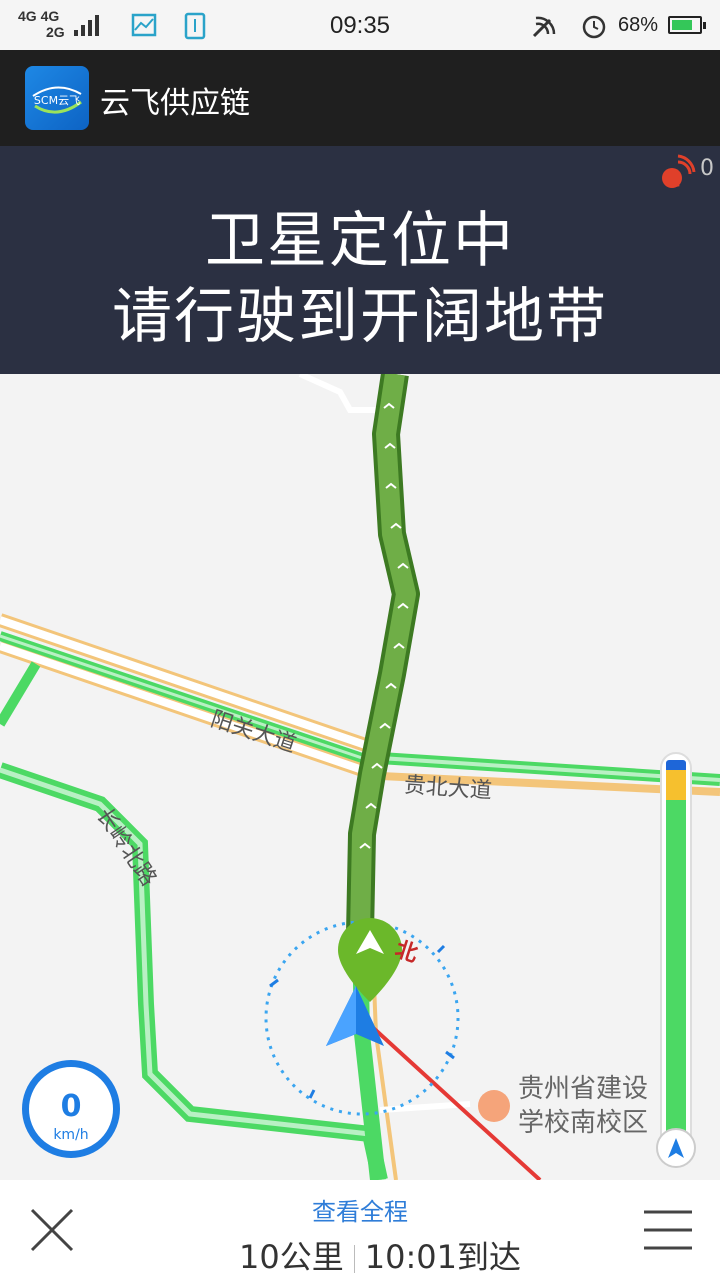 The height and width of the screenshot is (1280, 720). I want to click on progress-position-knob, so click(676, 1148).